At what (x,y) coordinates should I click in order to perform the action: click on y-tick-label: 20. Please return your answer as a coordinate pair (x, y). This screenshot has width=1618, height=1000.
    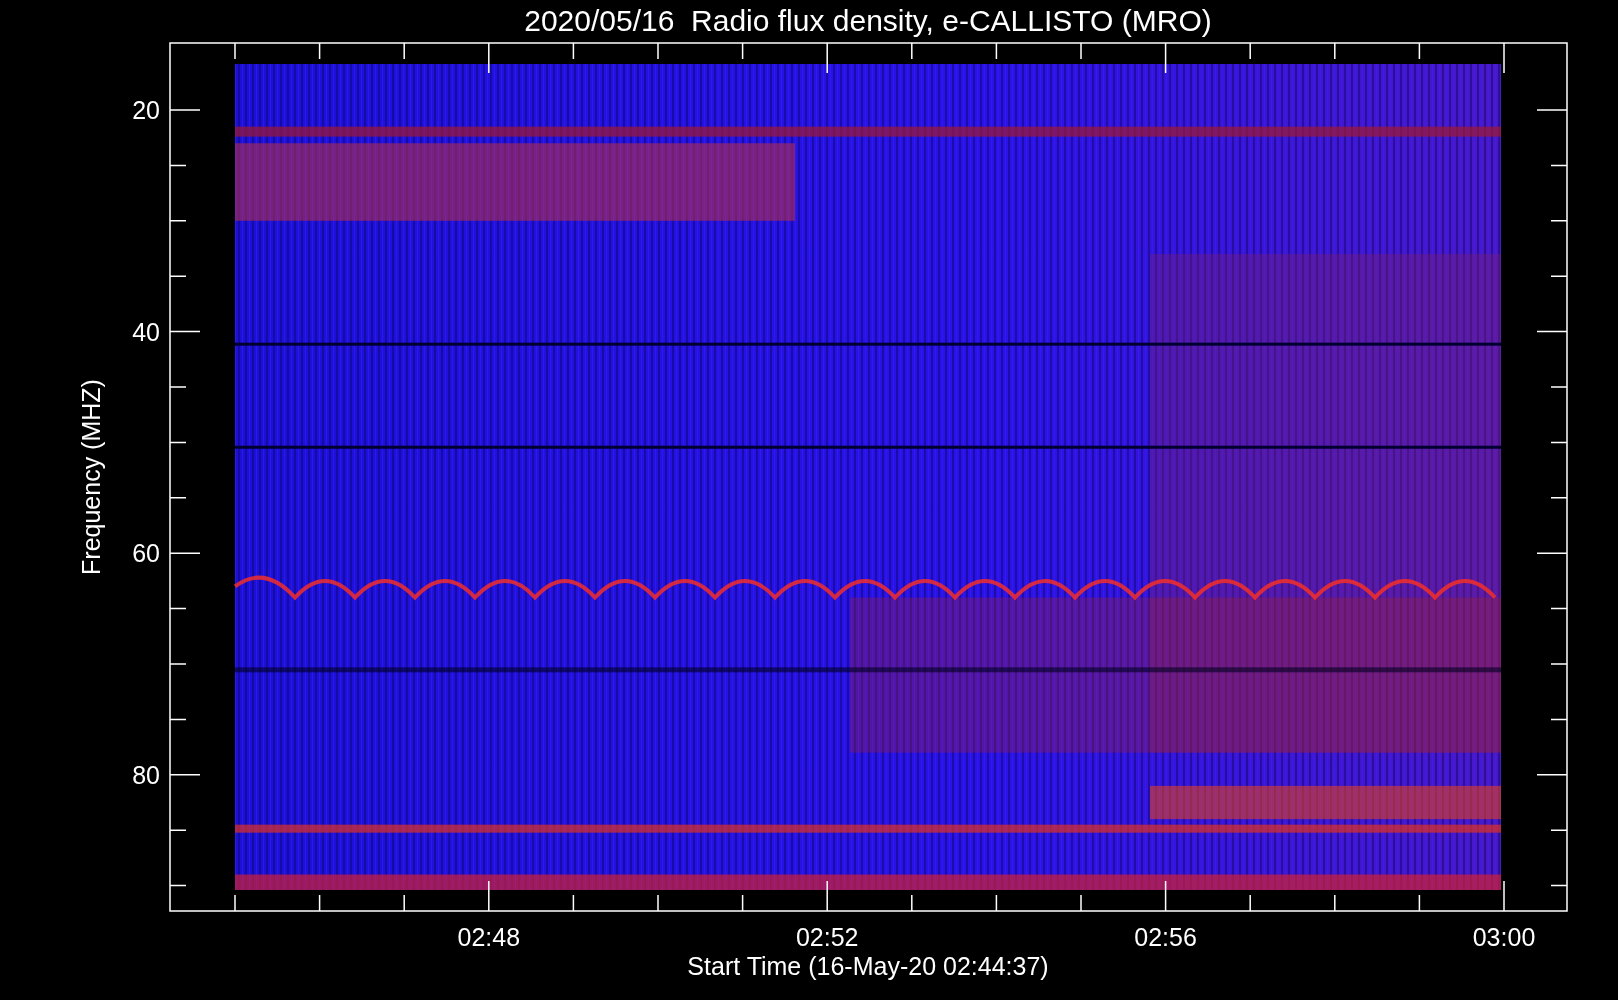
    Looking at the image, I should click on (146, 110).